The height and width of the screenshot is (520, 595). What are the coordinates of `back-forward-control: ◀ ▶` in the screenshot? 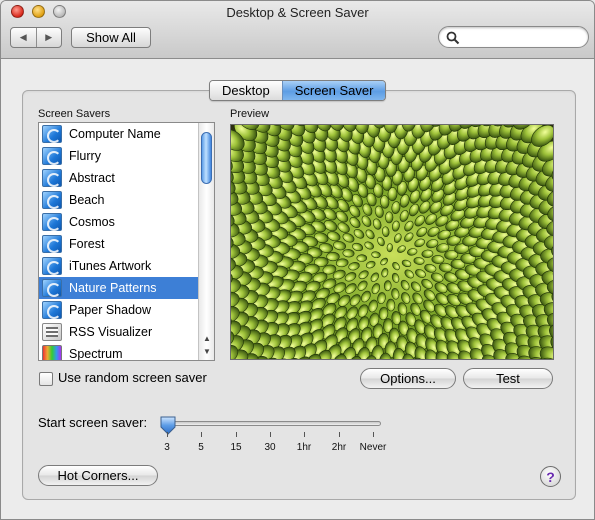 It's located at (36, 37).